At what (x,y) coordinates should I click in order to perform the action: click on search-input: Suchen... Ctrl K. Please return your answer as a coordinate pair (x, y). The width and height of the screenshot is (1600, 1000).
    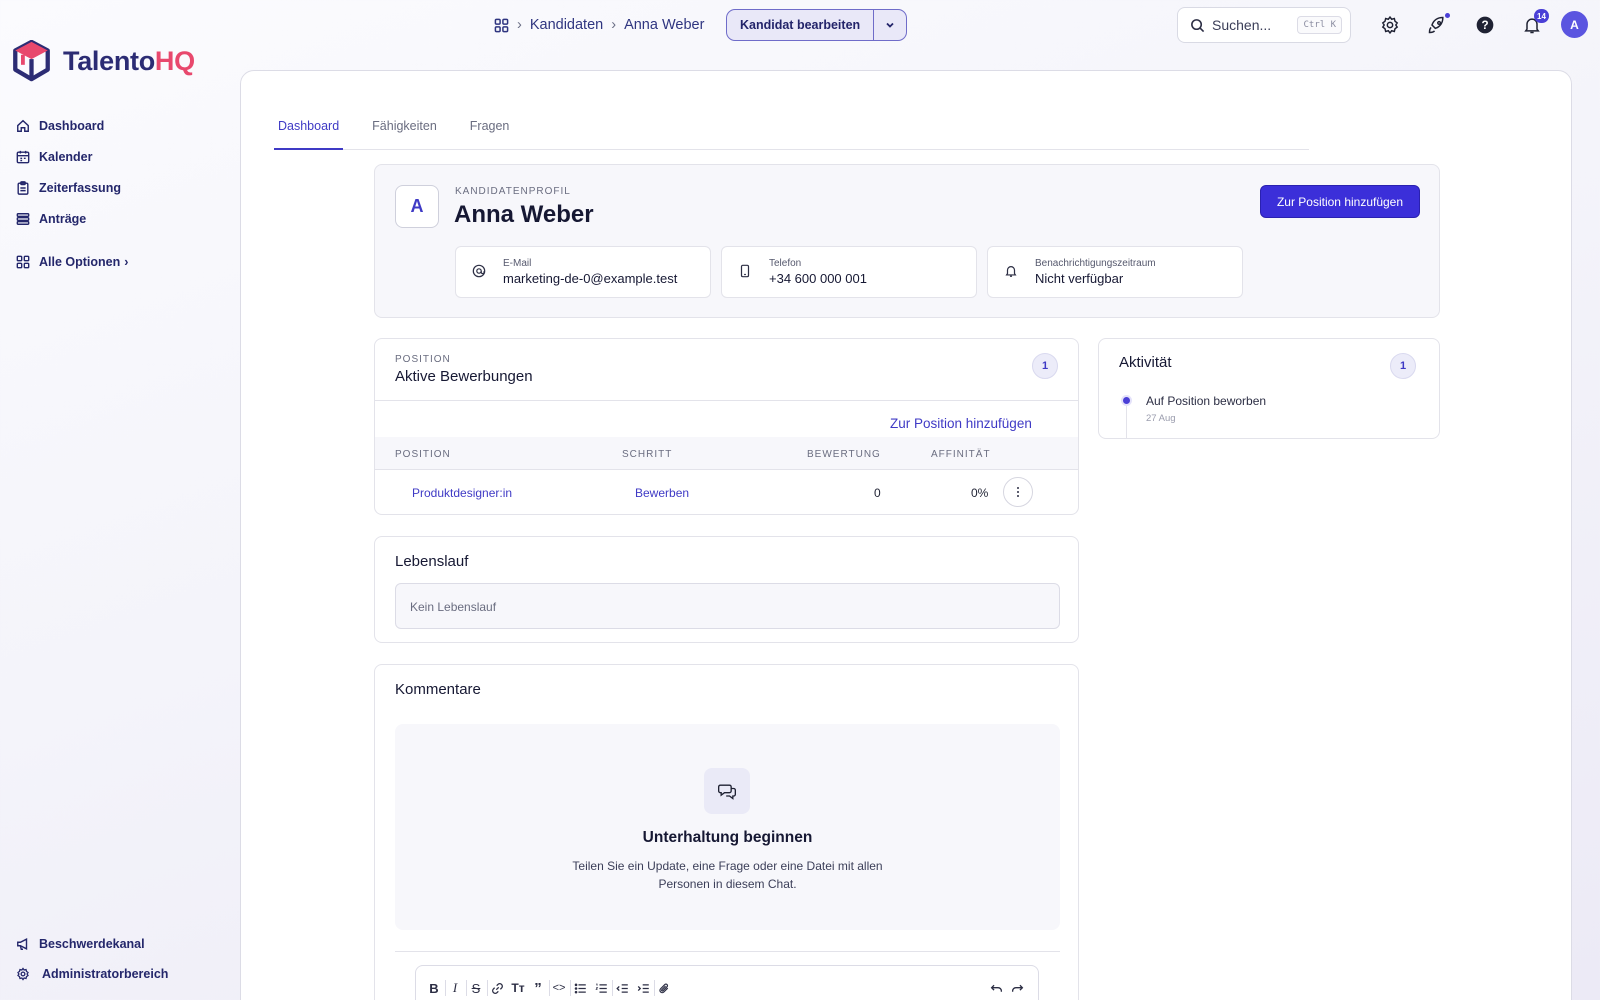
    Looking at the image, I should click on (1264, 25).